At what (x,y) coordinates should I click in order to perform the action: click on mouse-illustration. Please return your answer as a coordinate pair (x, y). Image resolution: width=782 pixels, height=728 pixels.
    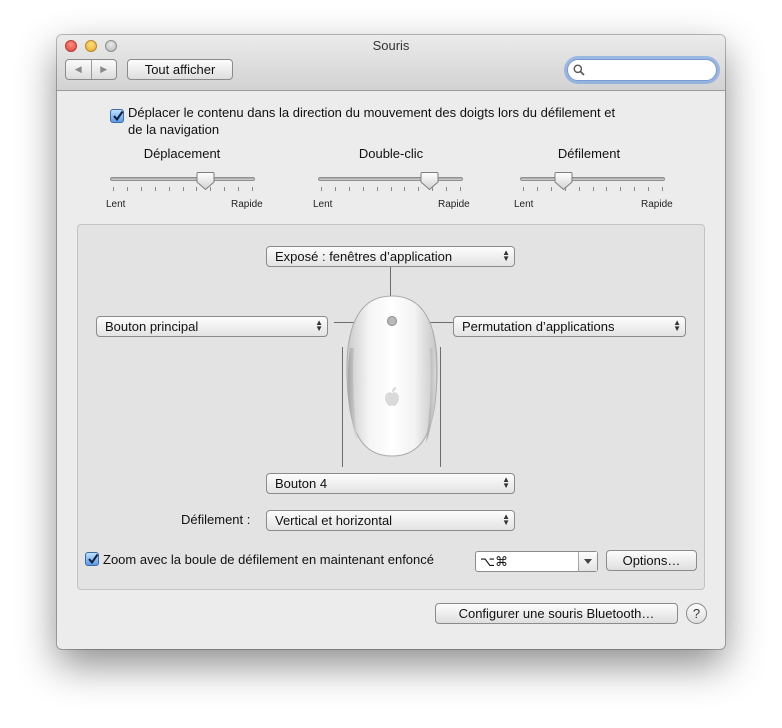
    Looking at the image, I should click on (392, 376).